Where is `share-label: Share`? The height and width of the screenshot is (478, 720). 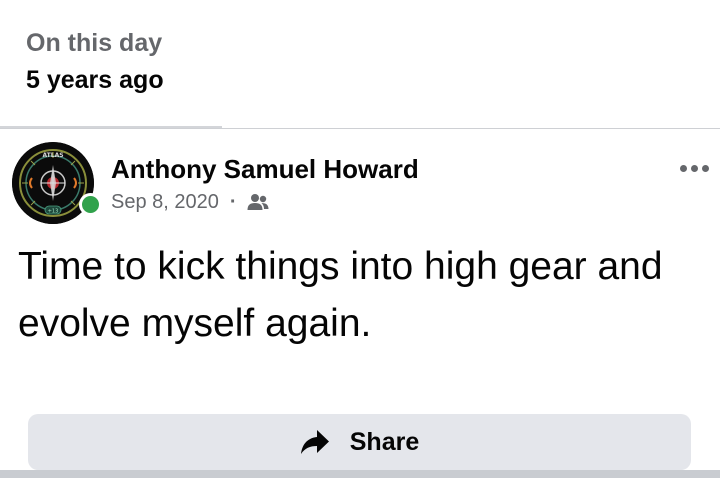 share-label: Share is located at coordinates (384, 442).